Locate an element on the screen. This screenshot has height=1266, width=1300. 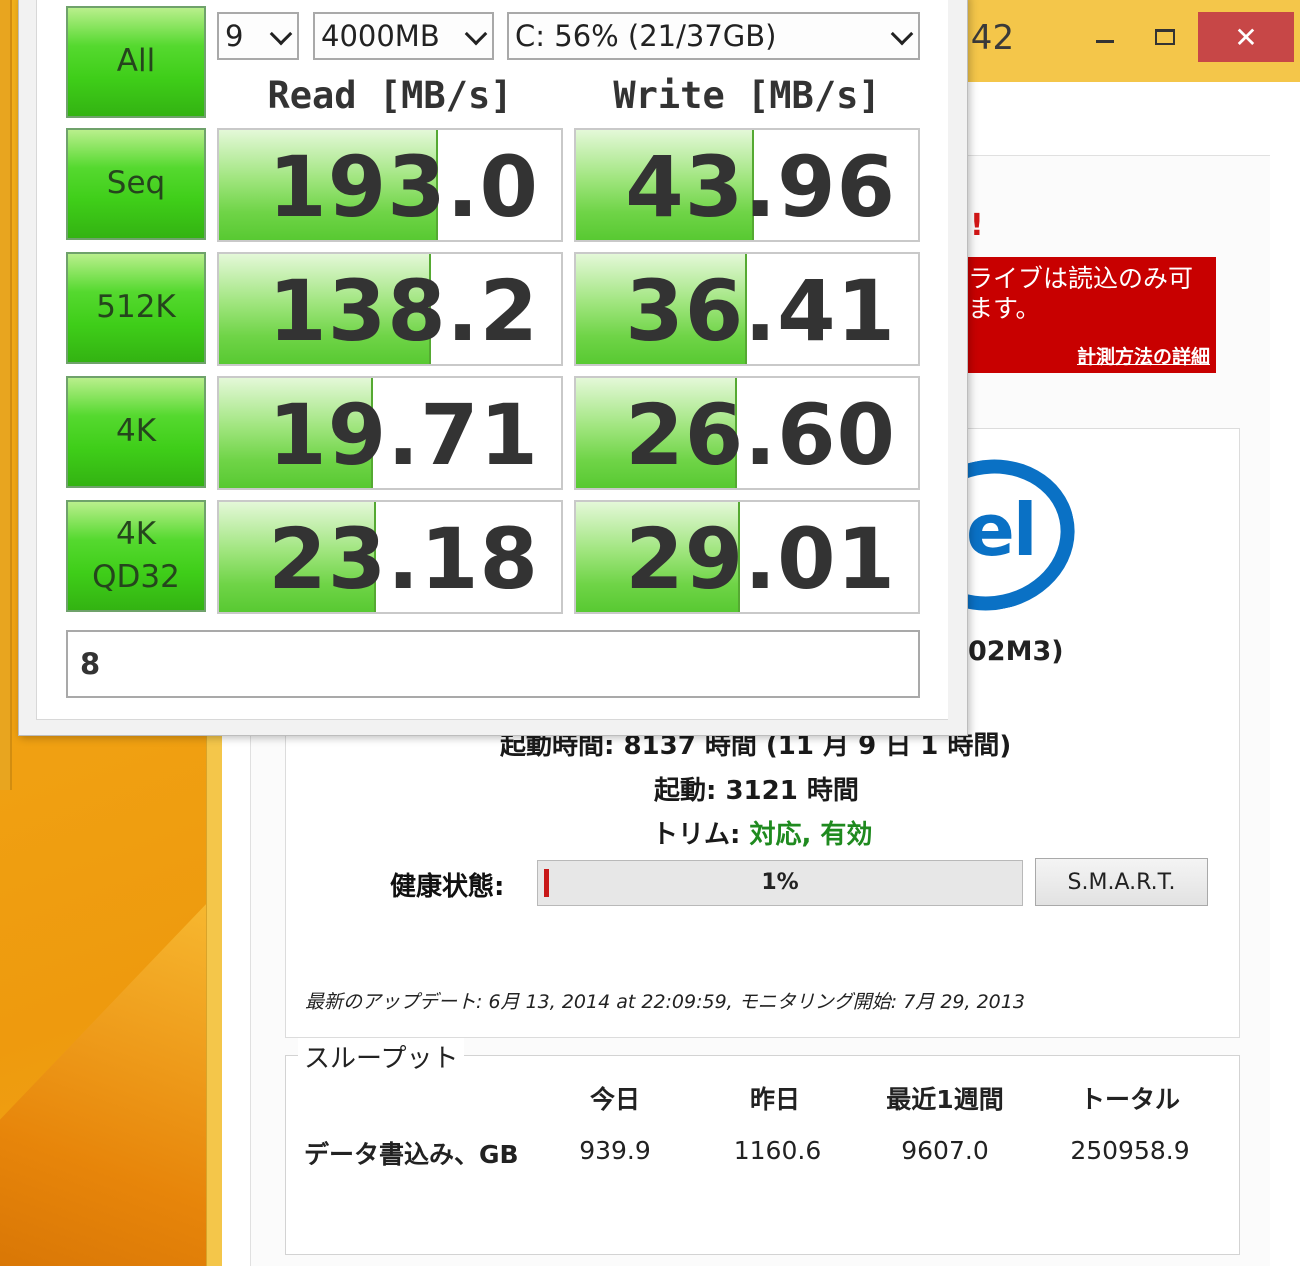
write-speed-value: 26.60 is located at coordinates (760, 435).